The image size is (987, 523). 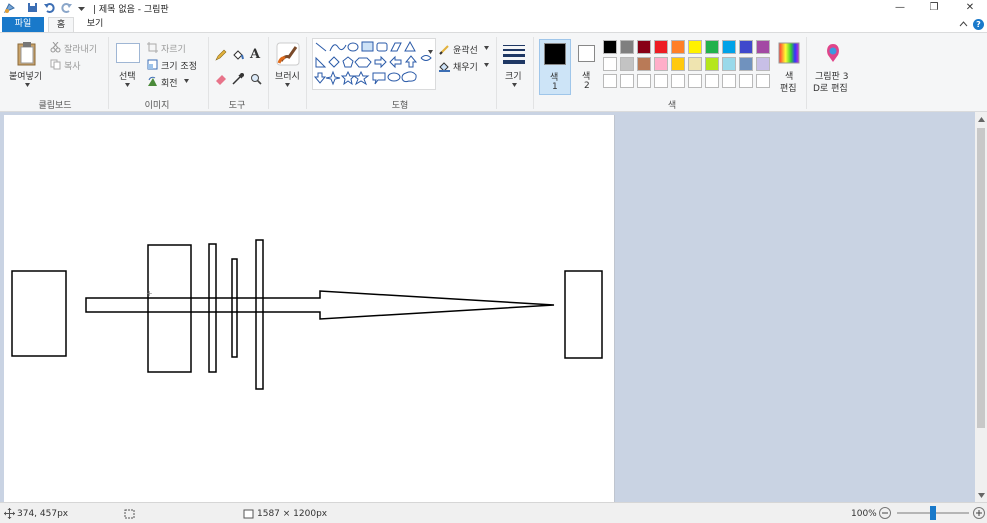 I want to click on pencil-icon, so click(x=220, y=54).